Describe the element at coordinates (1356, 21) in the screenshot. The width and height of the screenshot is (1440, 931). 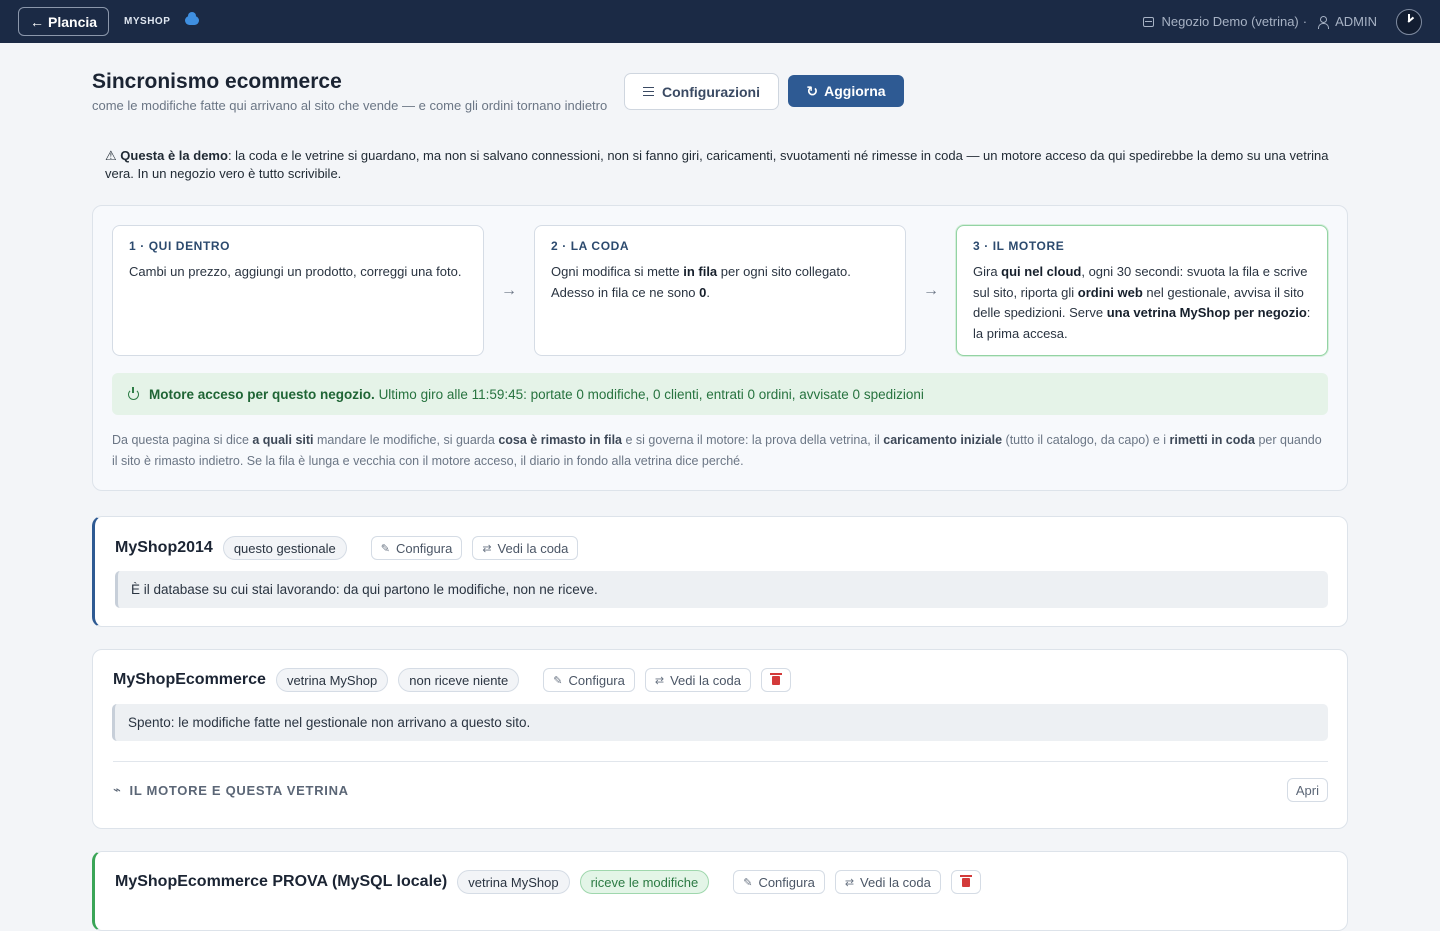
I see `user-name: ADMIN` at that location.